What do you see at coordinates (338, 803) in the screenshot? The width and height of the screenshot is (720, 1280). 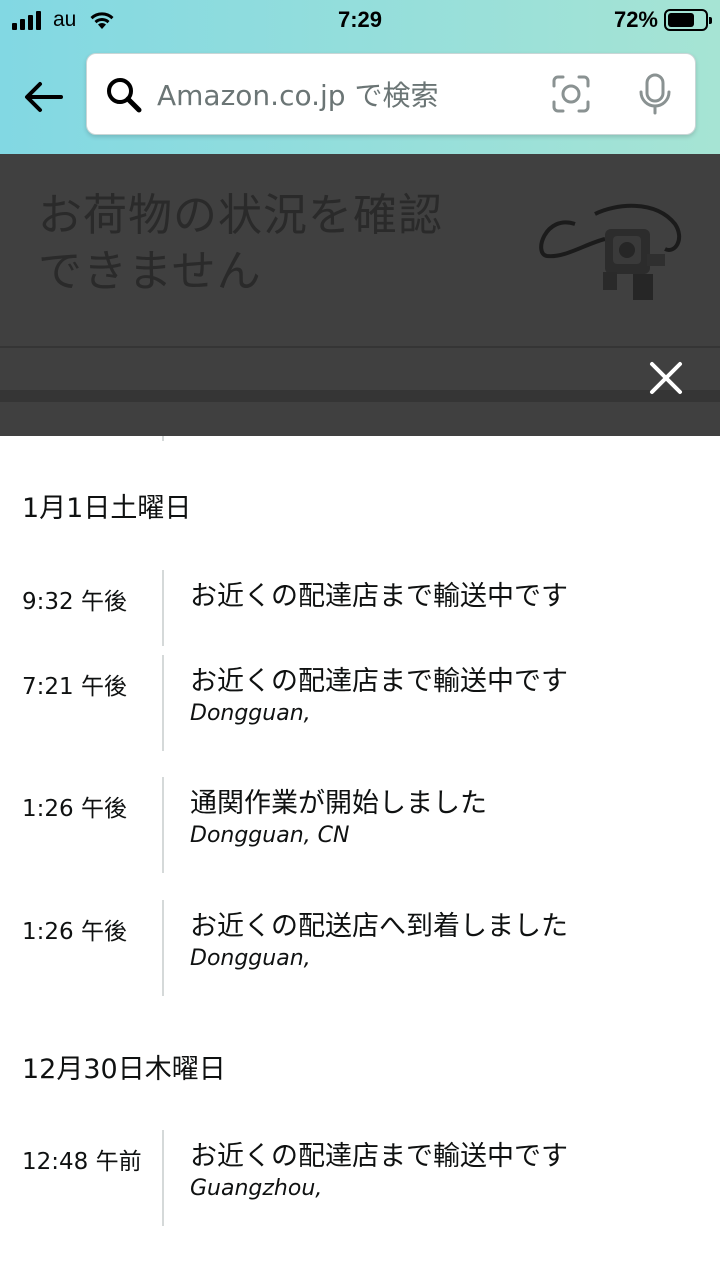 I see `event-description: 通関作業が開始しました` at bounding box center [338, 803].